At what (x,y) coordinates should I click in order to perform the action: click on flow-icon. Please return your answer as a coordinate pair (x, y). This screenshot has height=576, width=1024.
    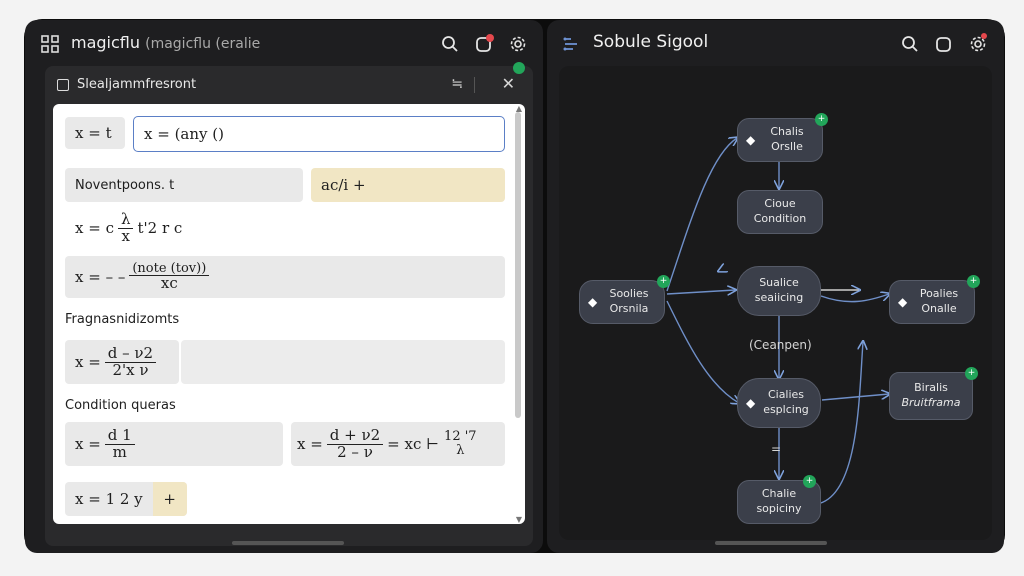
    Looking at the image, I should click on (572, 44).